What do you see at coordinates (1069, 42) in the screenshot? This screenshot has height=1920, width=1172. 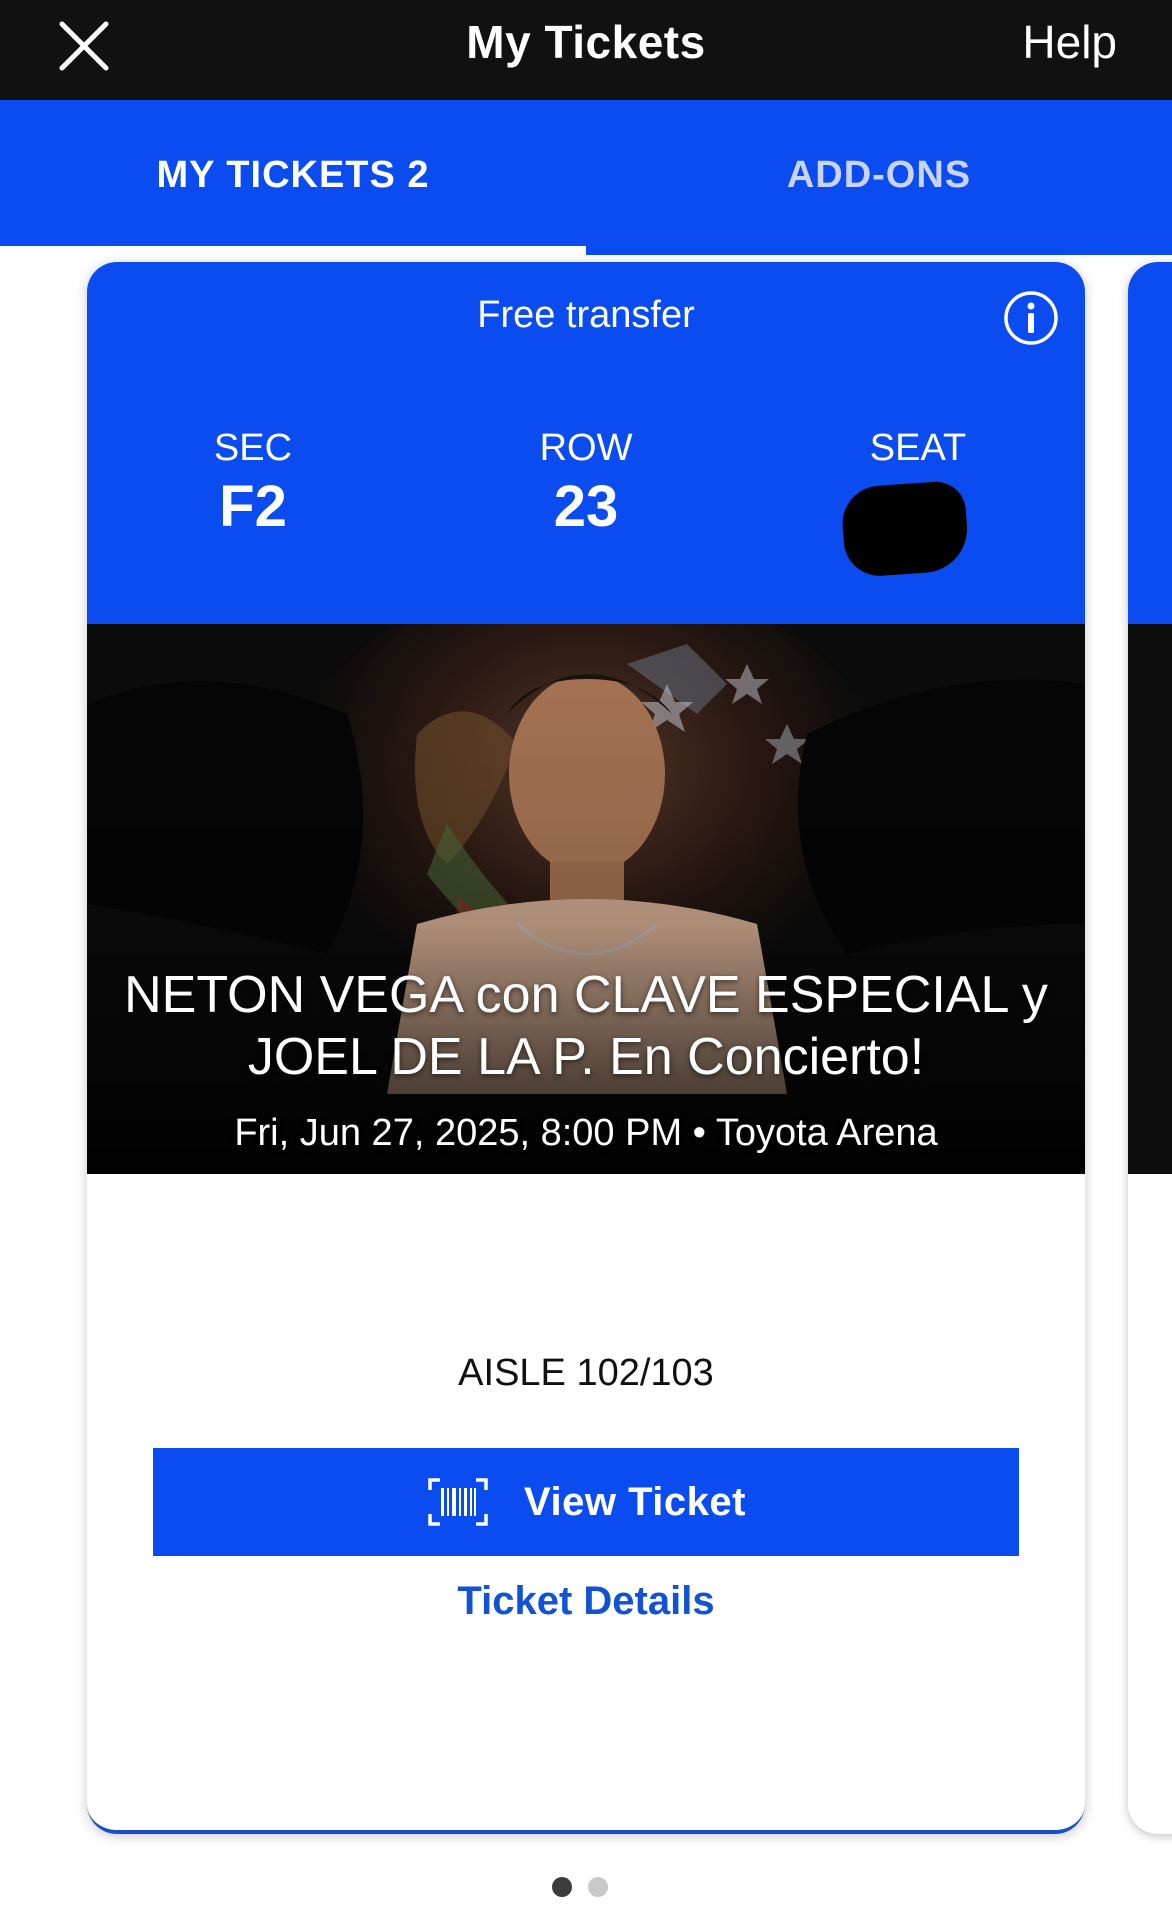 I see `help-link: Help` at bounding box center [1069, 42].